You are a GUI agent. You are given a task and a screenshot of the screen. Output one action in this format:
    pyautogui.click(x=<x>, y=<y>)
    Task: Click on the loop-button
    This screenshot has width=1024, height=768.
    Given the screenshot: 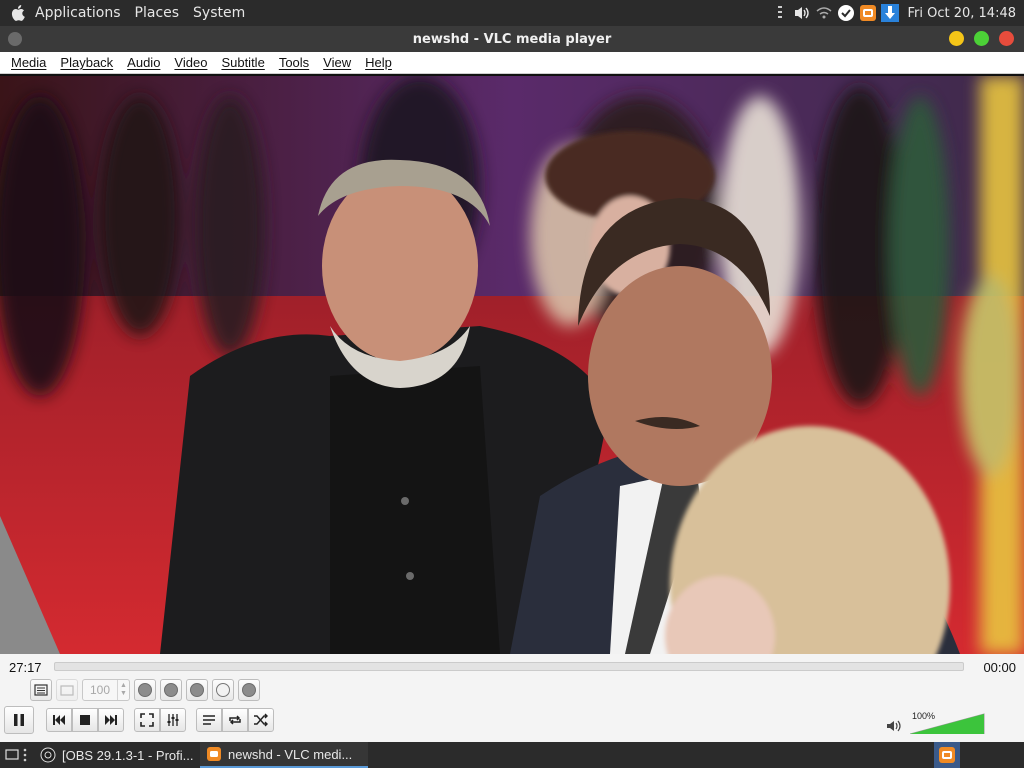 What is the action you would take?
    pyautogui.click(x=235, y=720)
    